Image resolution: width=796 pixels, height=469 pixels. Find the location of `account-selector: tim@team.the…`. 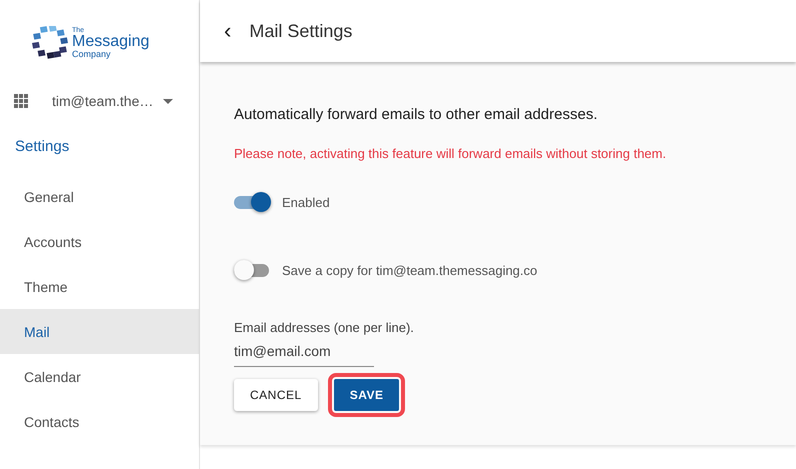

account-selector: tim@team.the… is located at coordinates (103, 101).